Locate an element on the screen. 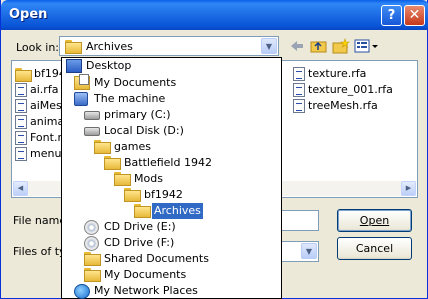 The image size is (428, 299). dropdown-item-label: Battlefield 1942 is located at coordinates (168, 162).